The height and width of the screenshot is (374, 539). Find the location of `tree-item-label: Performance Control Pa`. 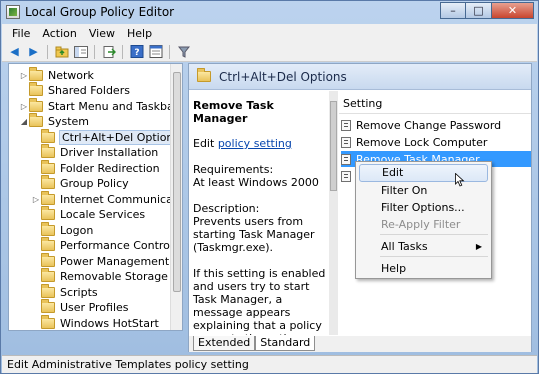

tree-item-label: Performance Control Pa is located at coordinates (121, 245).